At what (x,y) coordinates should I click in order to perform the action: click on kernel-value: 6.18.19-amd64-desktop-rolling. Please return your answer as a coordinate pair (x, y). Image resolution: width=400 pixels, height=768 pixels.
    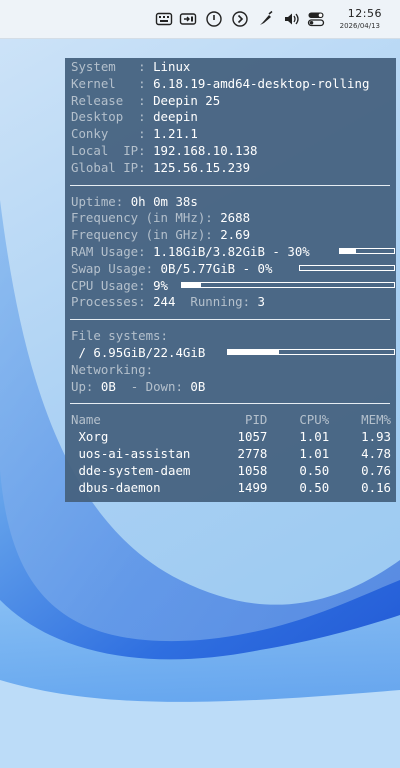
    Looking at the image, I should click on (261, 83).